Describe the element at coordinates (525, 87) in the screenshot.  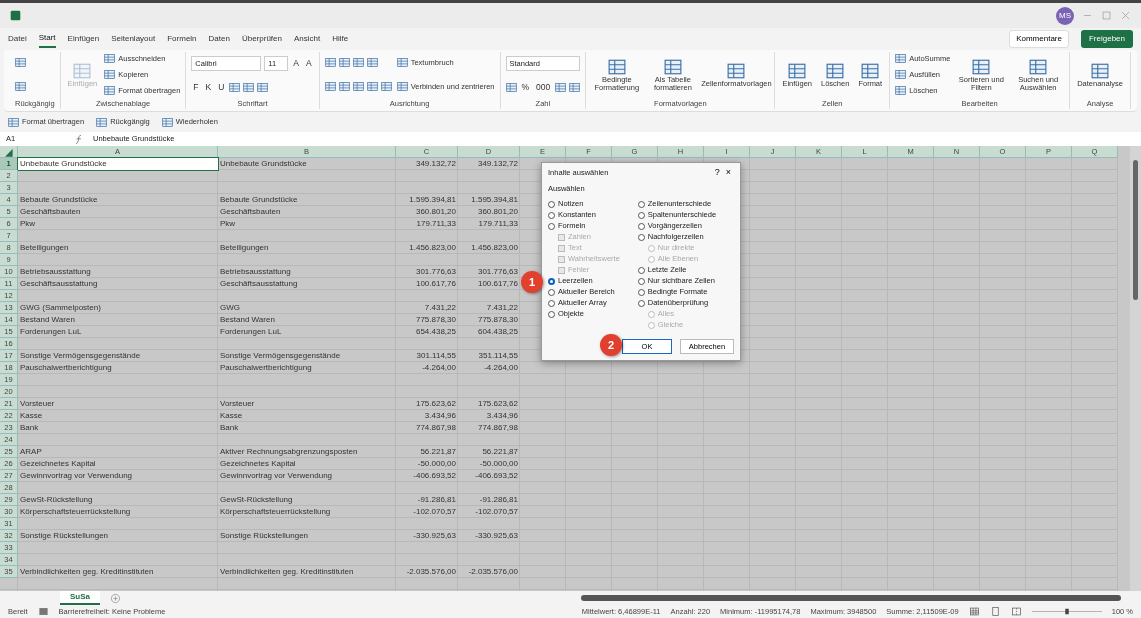
I see `style-button: %` at that location.